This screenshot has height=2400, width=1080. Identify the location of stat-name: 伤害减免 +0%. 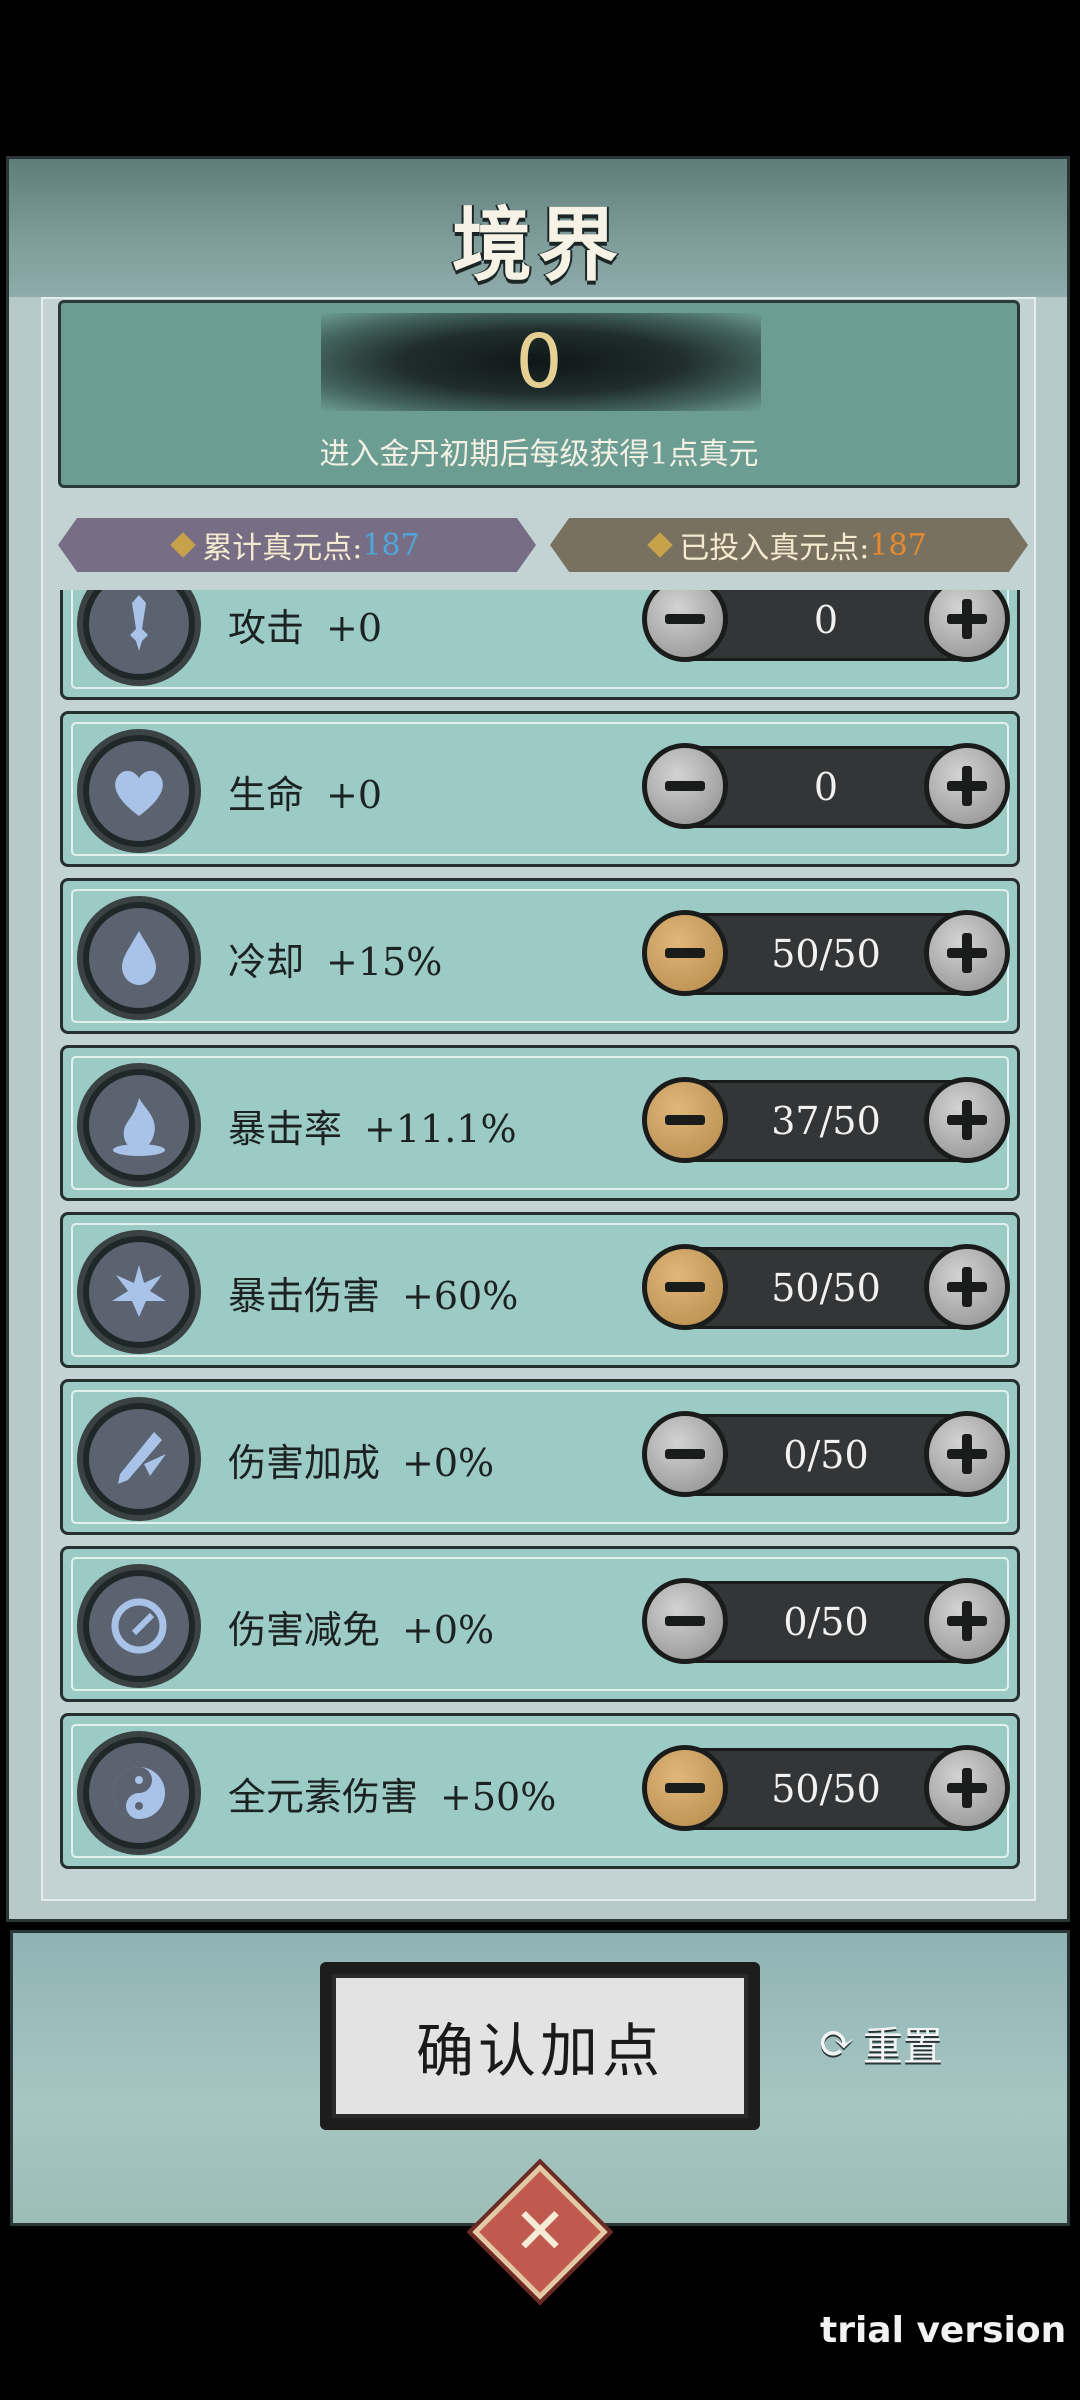
(361, 1626).